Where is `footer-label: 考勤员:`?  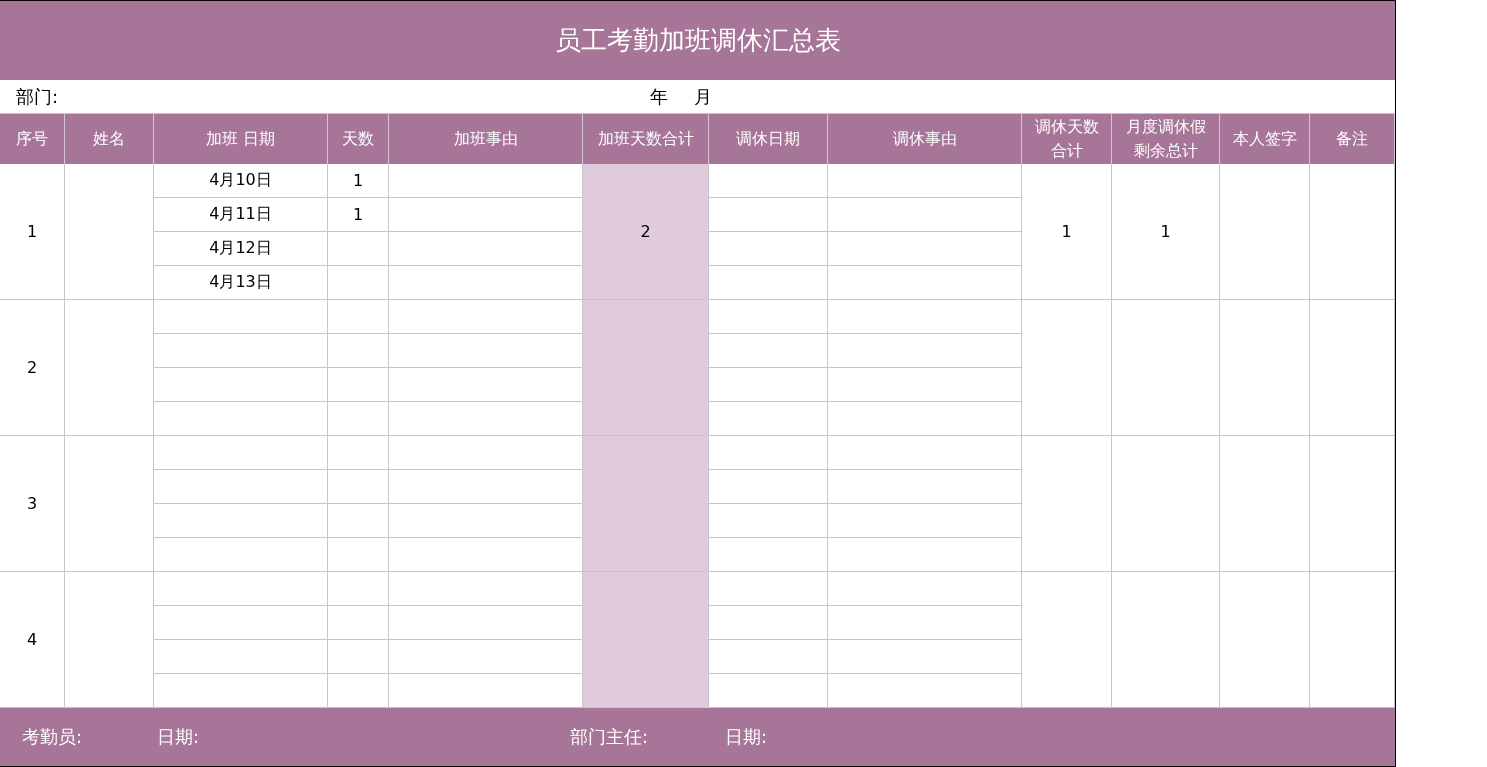
footer-label: 考勤员: is located at coordinates (53, 737).